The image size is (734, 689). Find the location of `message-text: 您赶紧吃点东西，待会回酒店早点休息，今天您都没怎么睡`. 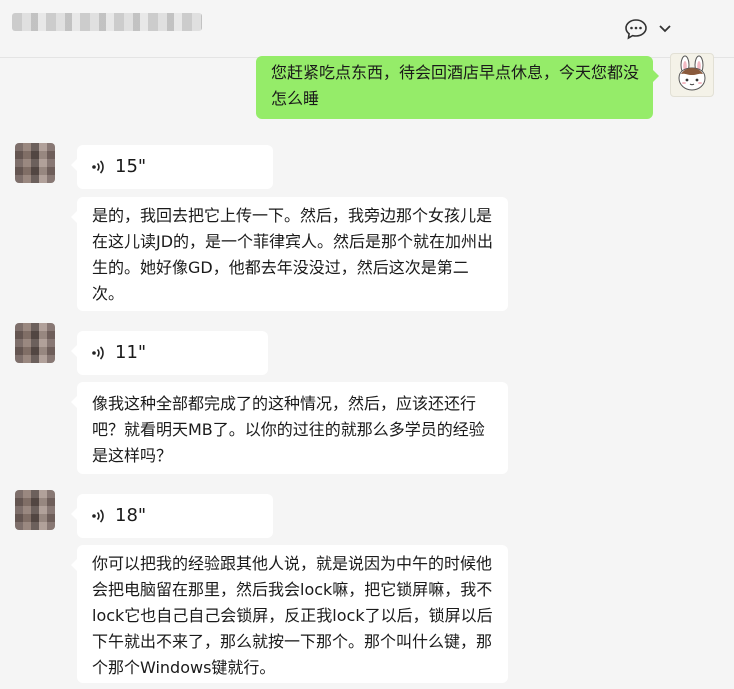

message-text: 您赶紧吃点东西，待会回酒店早点休息，今天您都没怎么睡 is located at coordinates (455, 85).